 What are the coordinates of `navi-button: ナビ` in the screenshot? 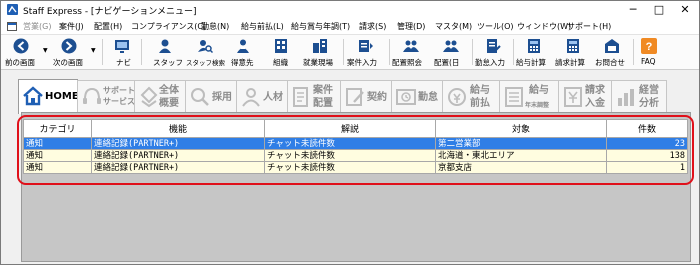 It's located at (122, 52).